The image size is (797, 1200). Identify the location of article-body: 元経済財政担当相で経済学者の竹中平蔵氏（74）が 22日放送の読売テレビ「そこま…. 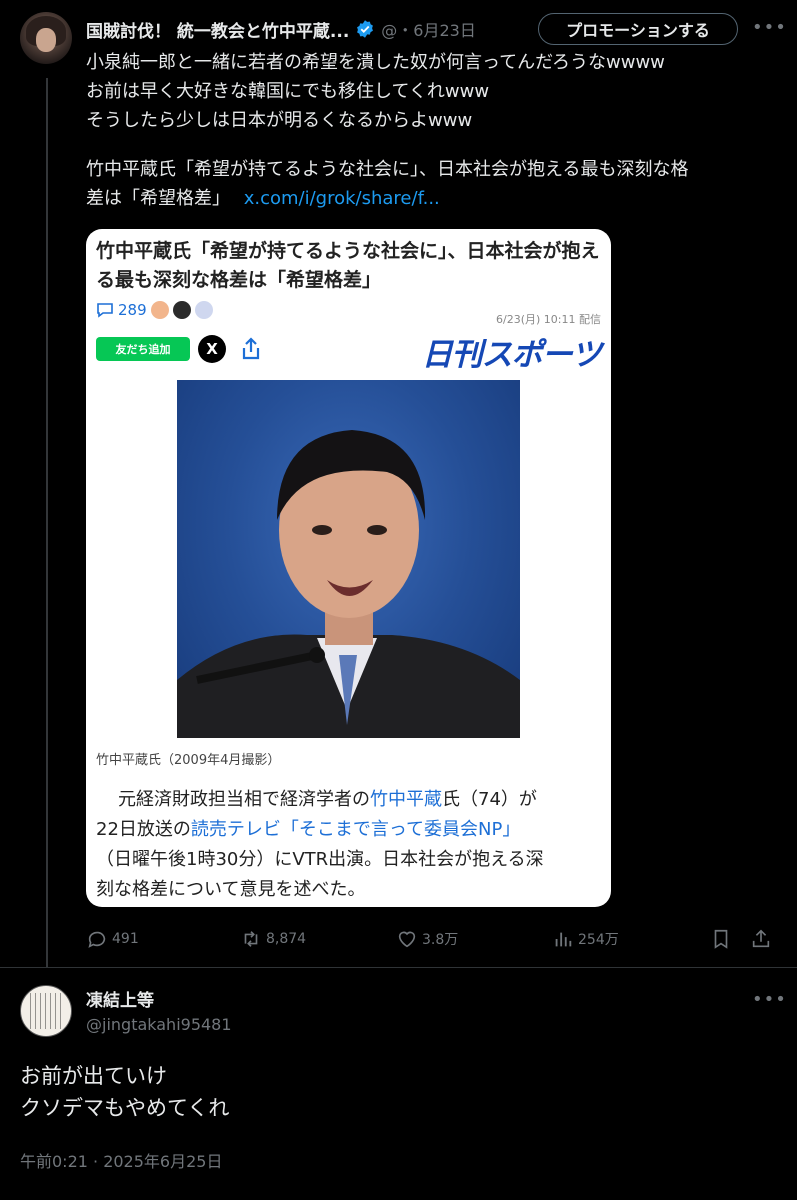
(348, 845).